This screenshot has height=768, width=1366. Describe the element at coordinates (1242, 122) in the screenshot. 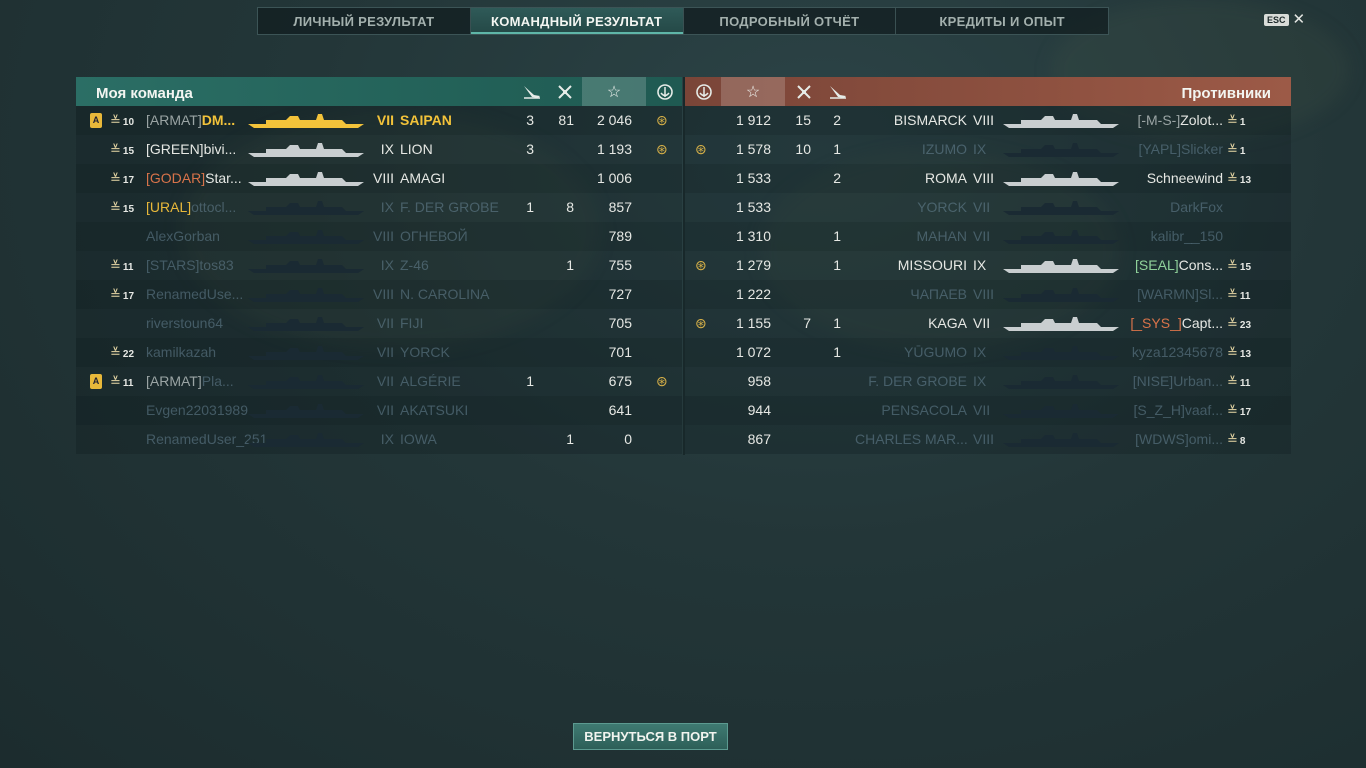

I see `rank-level: 1` at that location.